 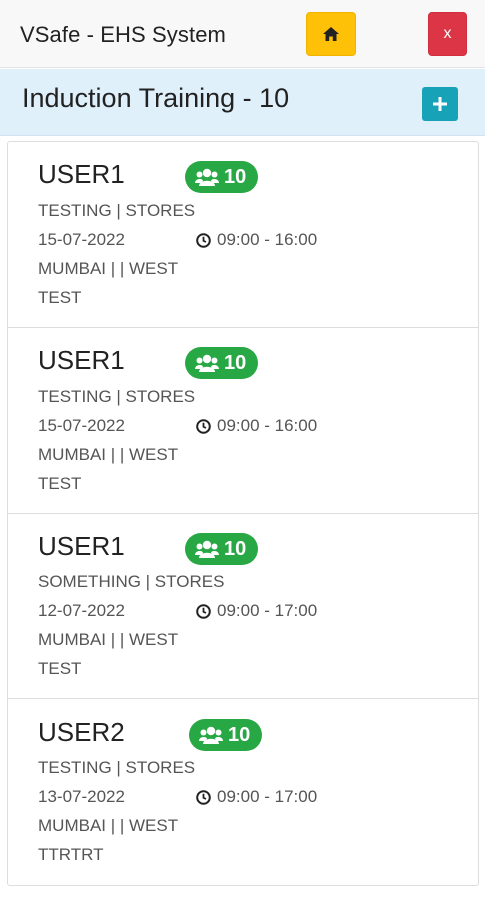 I want to click on department: SOMETHING | STORES, so click(x=131, y=581).